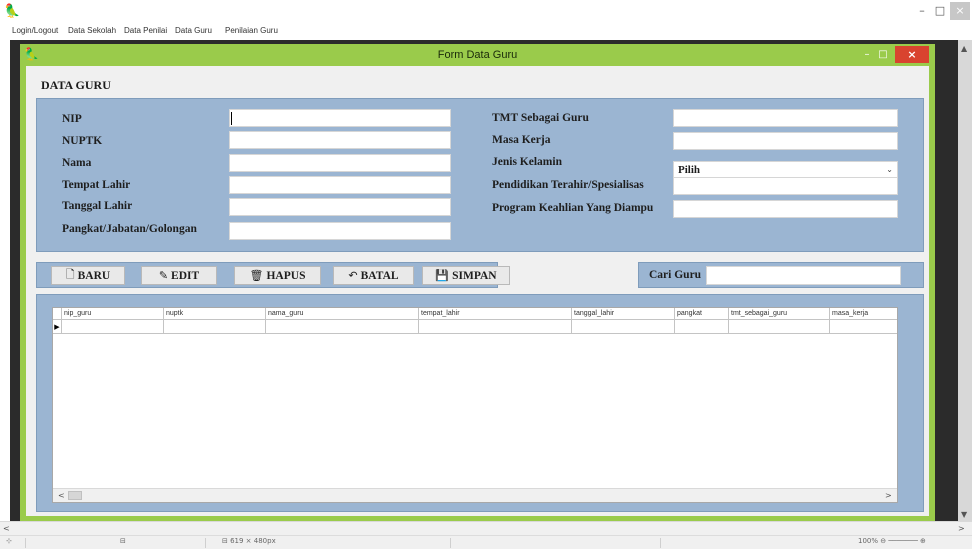 This screenshot has width=972, height=549. I want to click on app-maximize-button: □, so click(940, 11).